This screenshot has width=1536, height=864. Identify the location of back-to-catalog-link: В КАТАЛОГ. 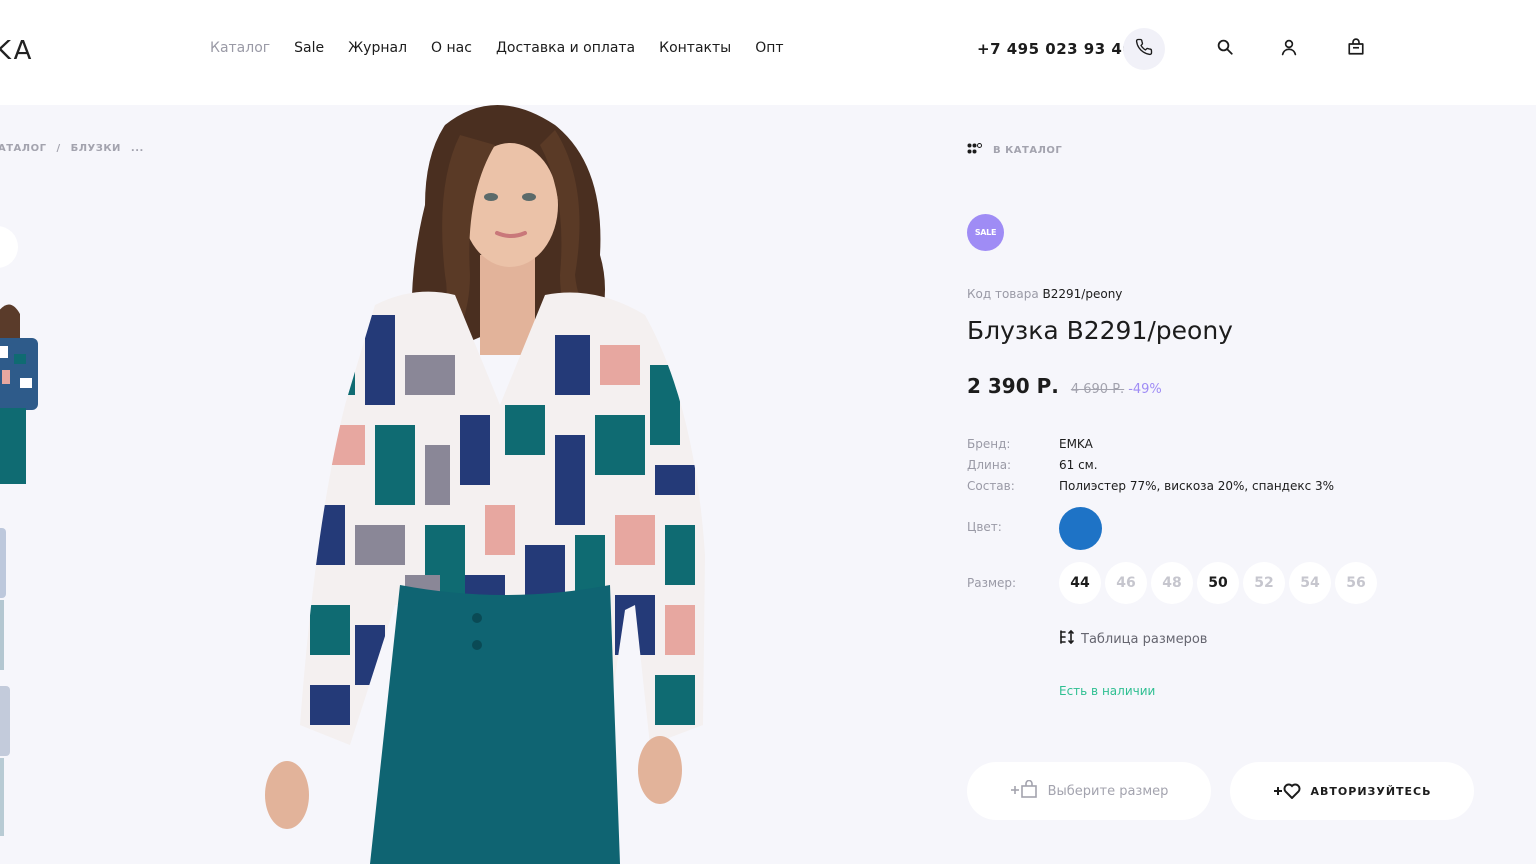
(1014, 150).